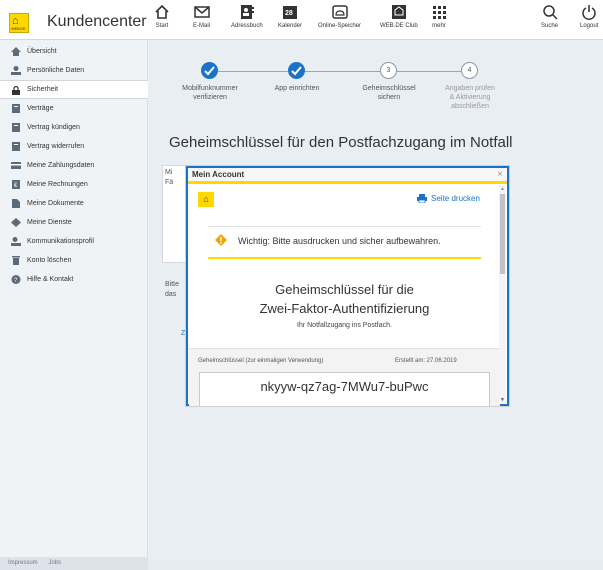 Image resolution: width=603 pixels, height=570 pixels. What do you see at coordinates (469, 70) in the screenshot?
I see `step-4-circle: 4` at bounding box center [469, 70].